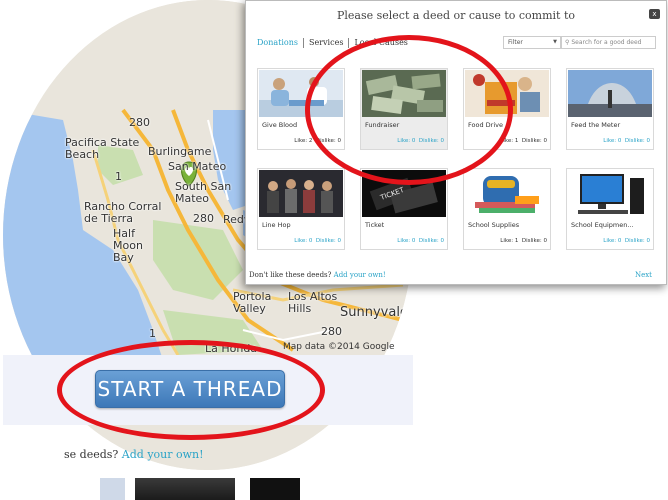 The height and width of the screenshot is (500, 668). Describe the element at coordinates (327, 43) in the screenshot. I see `tab-services: Services` at that location.